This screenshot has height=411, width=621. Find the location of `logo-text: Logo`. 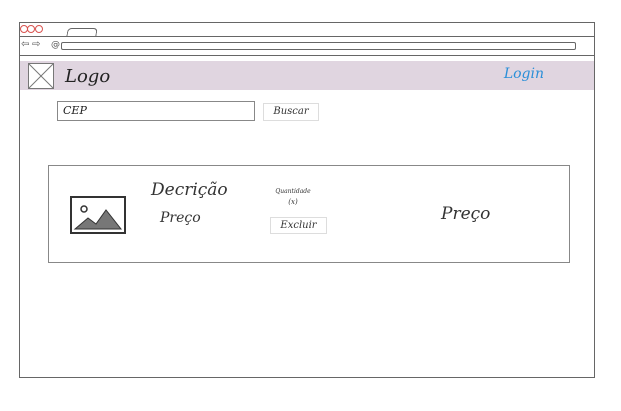

logo-text: Logo is located at coordinates (88, 76).